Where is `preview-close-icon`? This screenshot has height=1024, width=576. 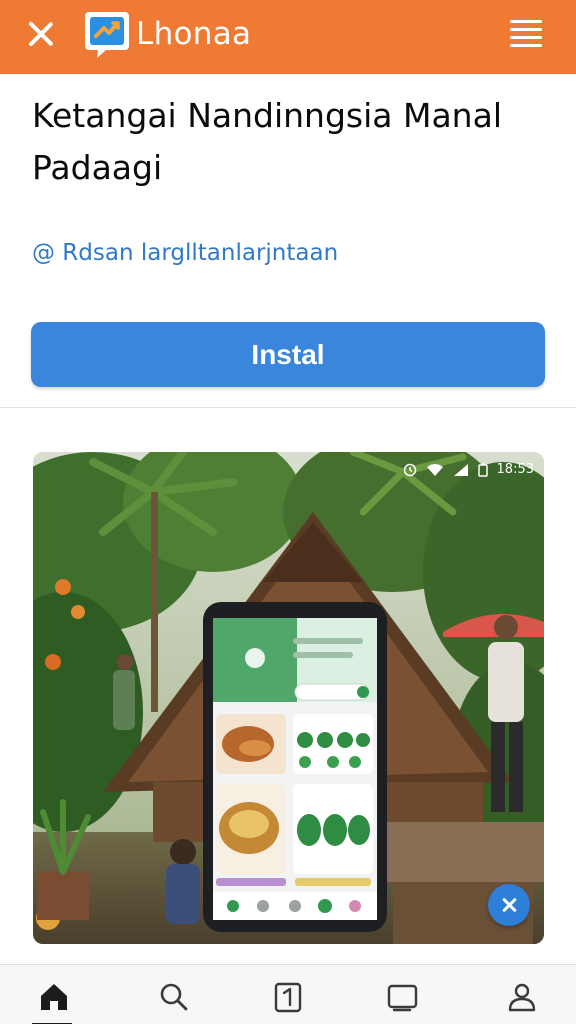
preview-close-icon is located at coordinates (509, 905).